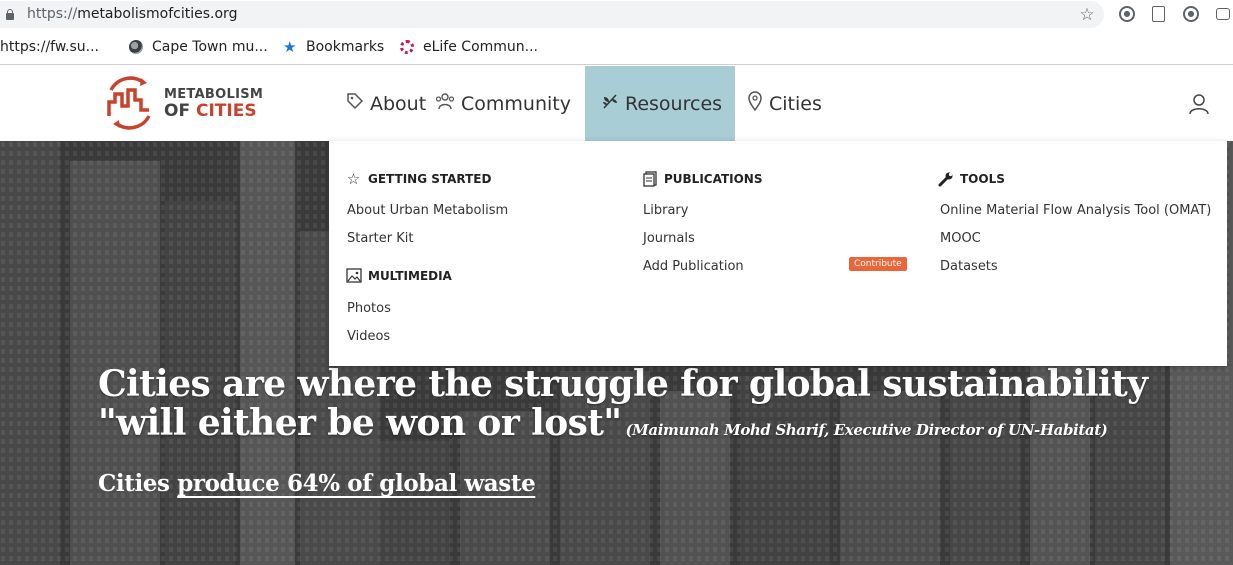 The image size is (1233, 565). What do you see at coordinates (693, 266) in the screenshot?
I see `link-add-publication: Add Publication` at bounding box center [693, 266].